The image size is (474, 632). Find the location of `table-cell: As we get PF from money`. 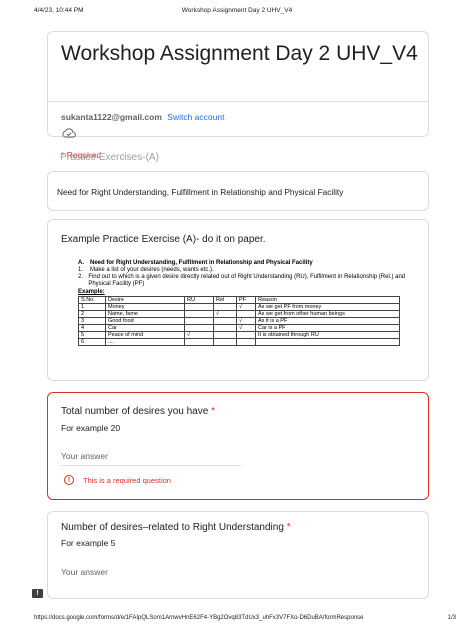

table-cell: As we get PF from money is located at coordinates (327, 307).